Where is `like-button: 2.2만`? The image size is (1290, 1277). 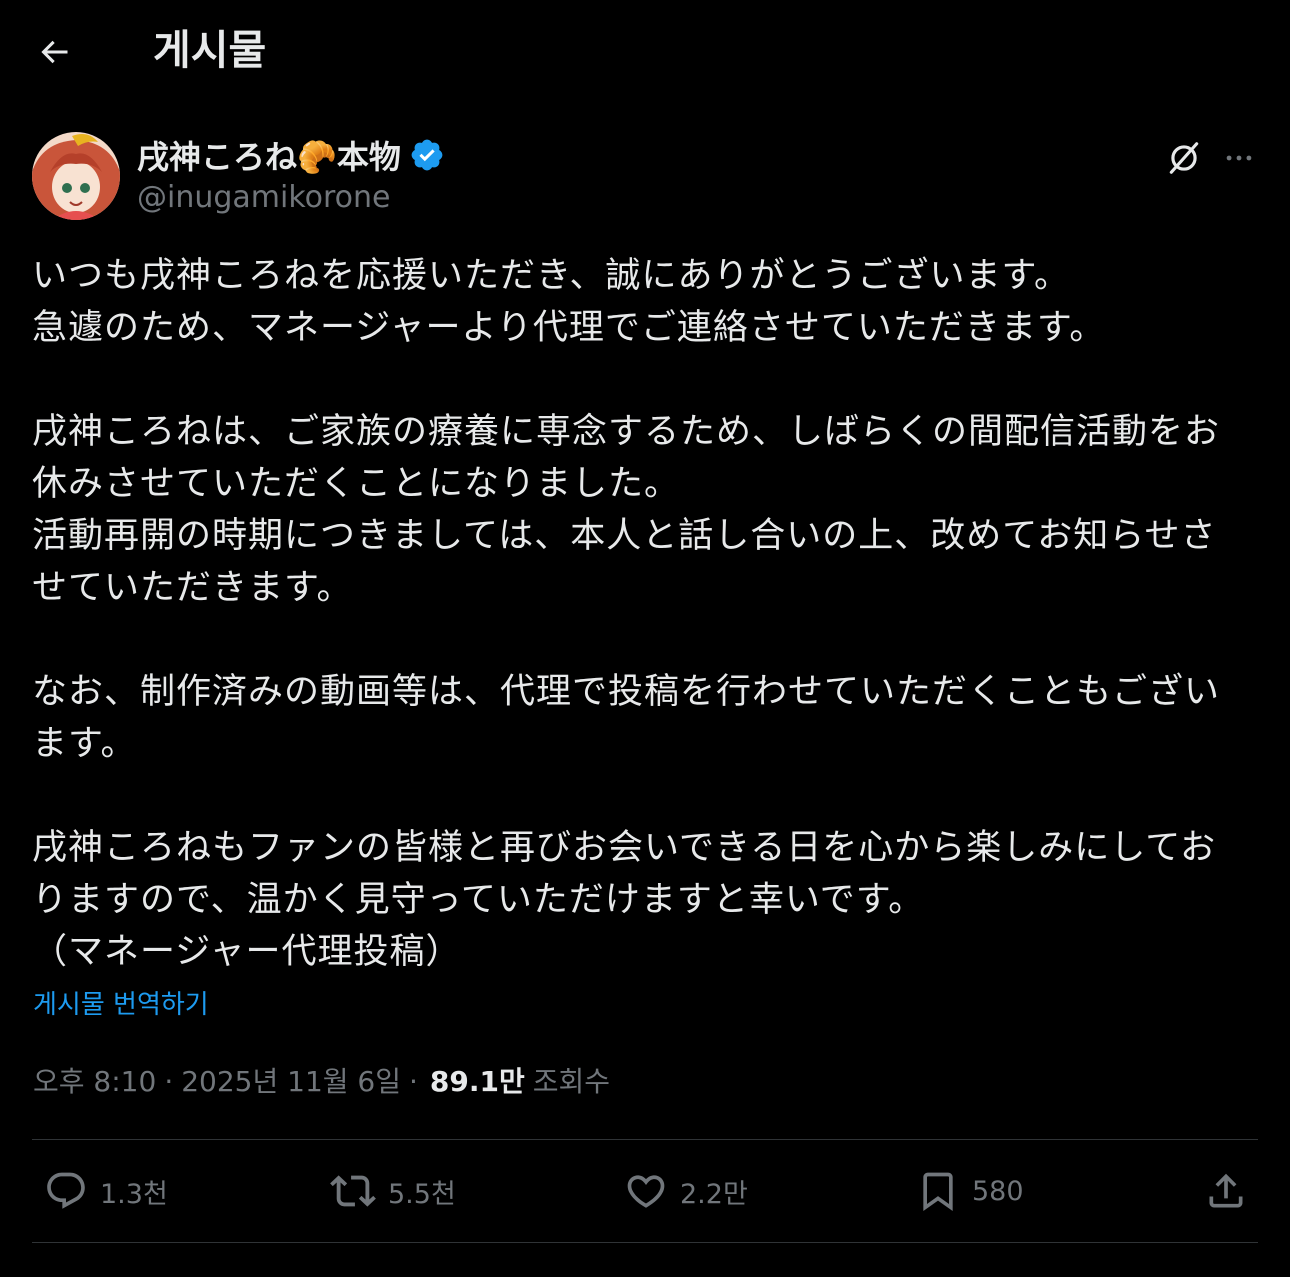
like-button: 2.2만 is located at coordinates (686, 1191).